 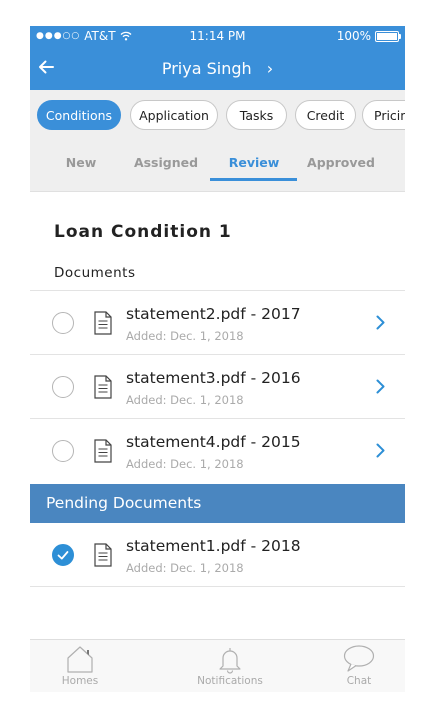 I want to click on tab-notifications-label: Notifications, so click(x=230, y=681).